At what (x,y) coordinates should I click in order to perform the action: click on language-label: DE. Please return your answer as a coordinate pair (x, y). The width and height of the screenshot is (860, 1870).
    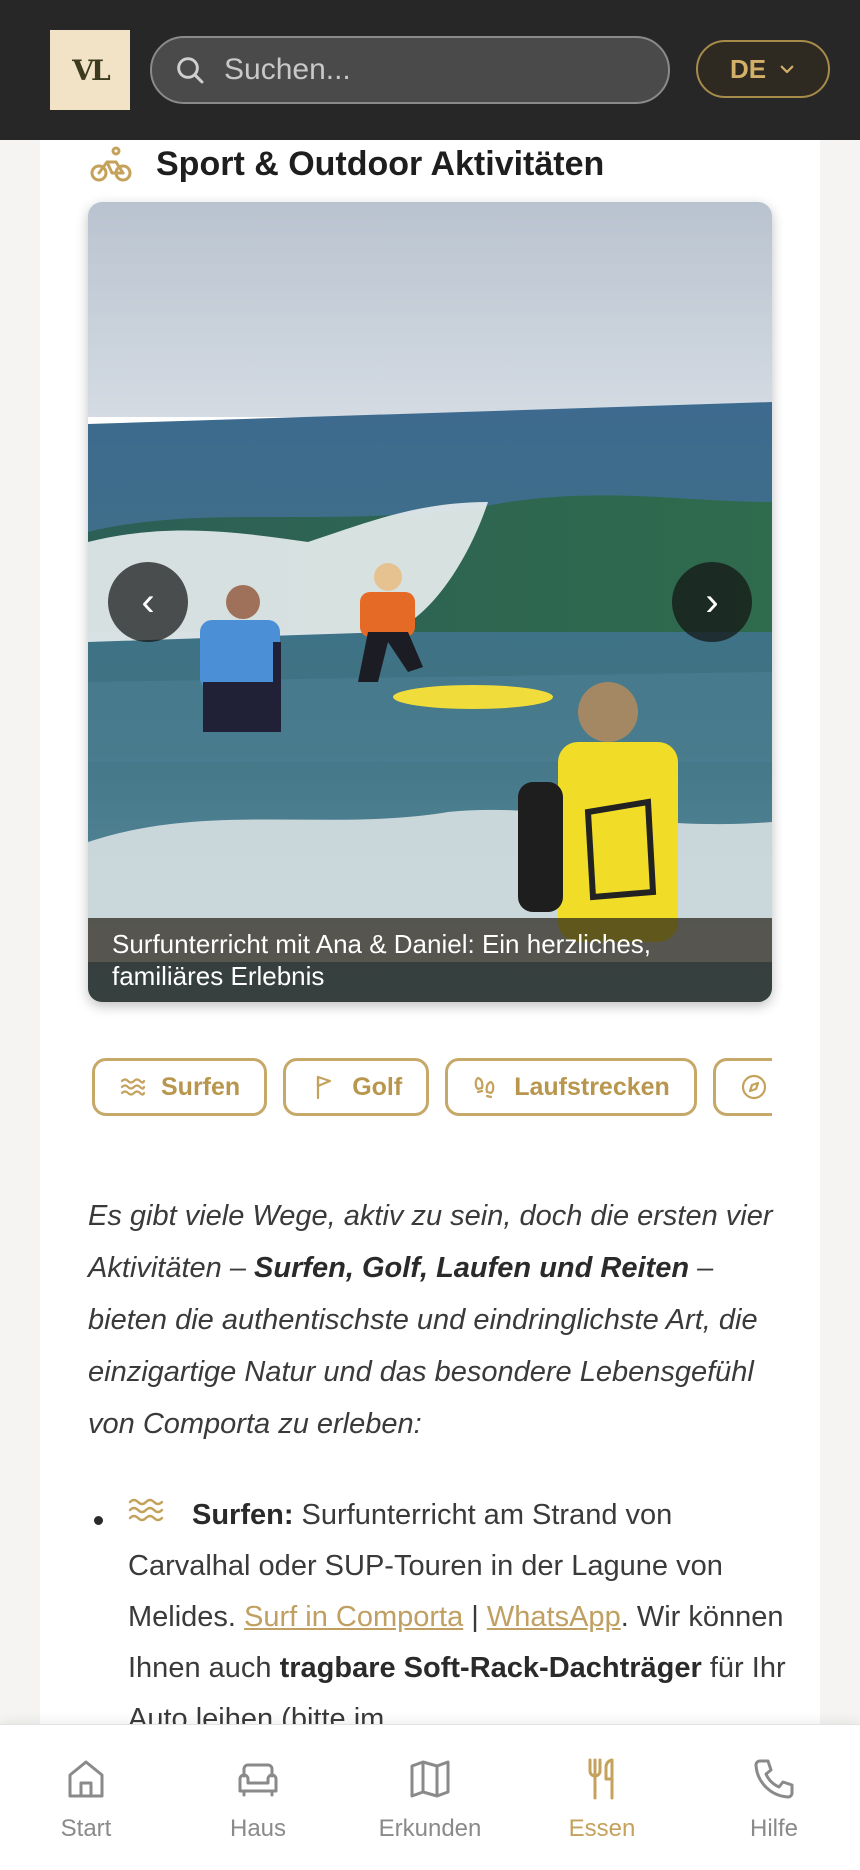
    Looking at the image, I should click on (748, 68).